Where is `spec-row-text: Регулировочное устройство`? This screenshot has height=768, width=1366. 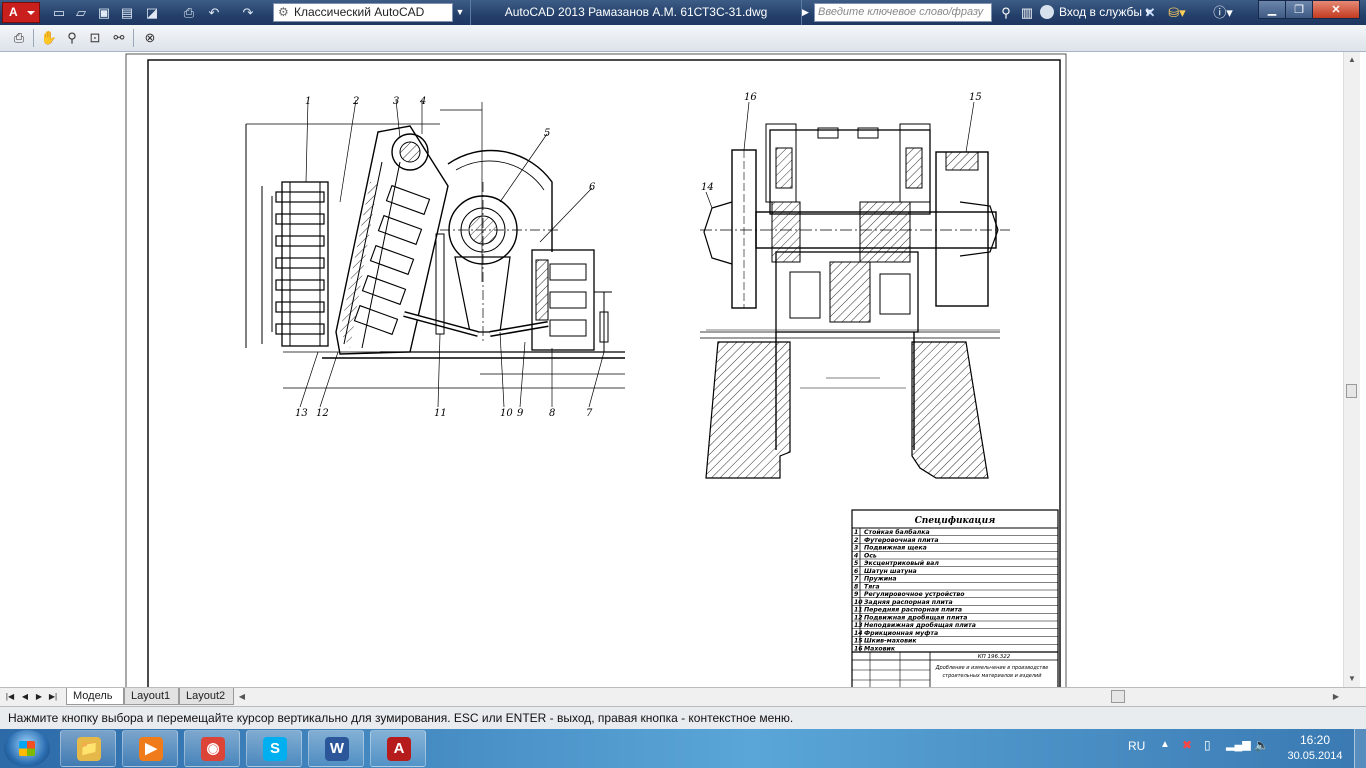 spec-row-text: Регулировочное устройство is located at coordinates (914, 594).